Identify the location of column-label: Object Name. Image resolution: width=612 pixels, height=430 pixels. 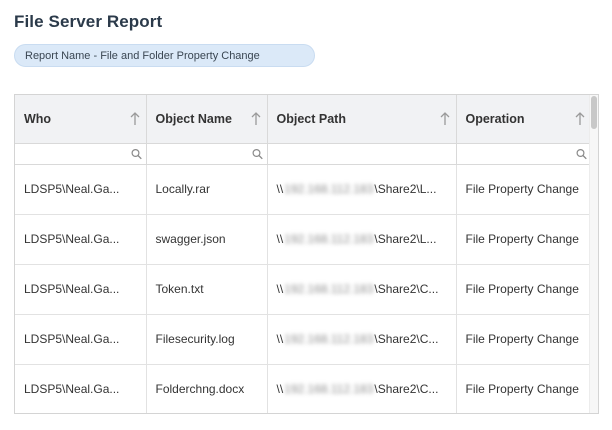
(193, 118).